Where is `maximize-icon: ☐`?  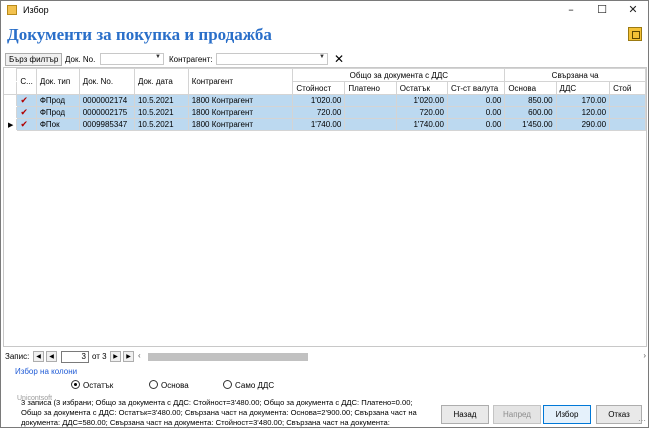
maximize-icon: ☐ is located at coordinates (602, 10).